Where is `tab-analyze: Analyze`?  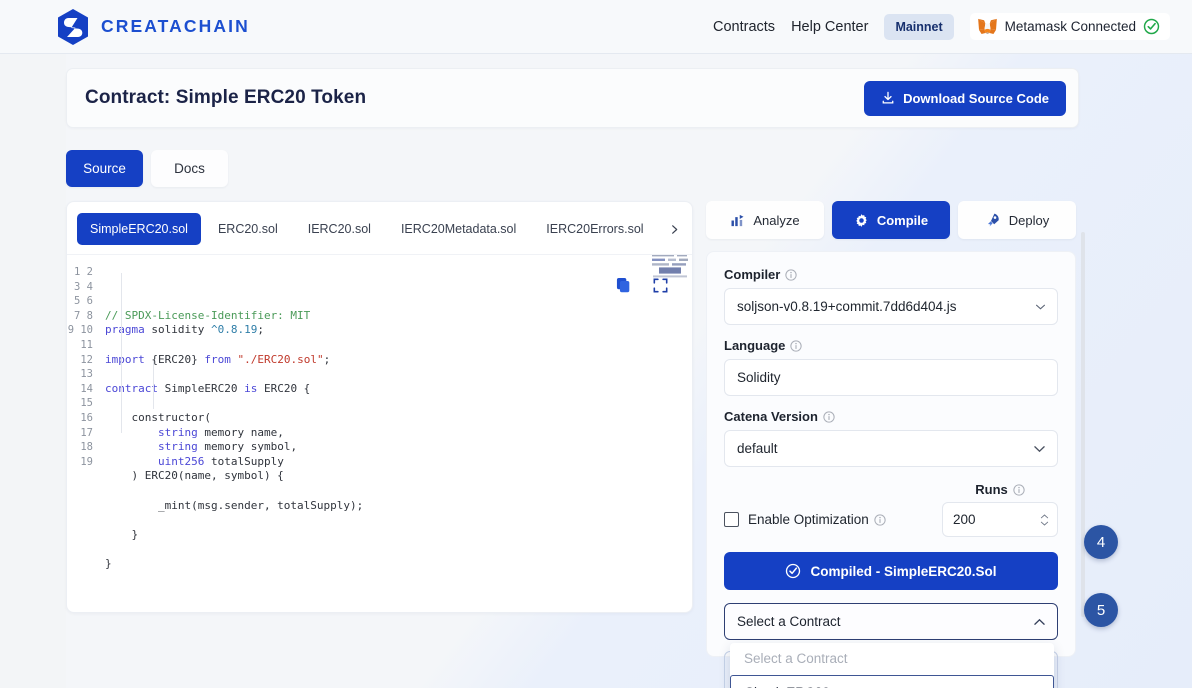
tab-analyze: Analyze is located at coordinates (765, 220).